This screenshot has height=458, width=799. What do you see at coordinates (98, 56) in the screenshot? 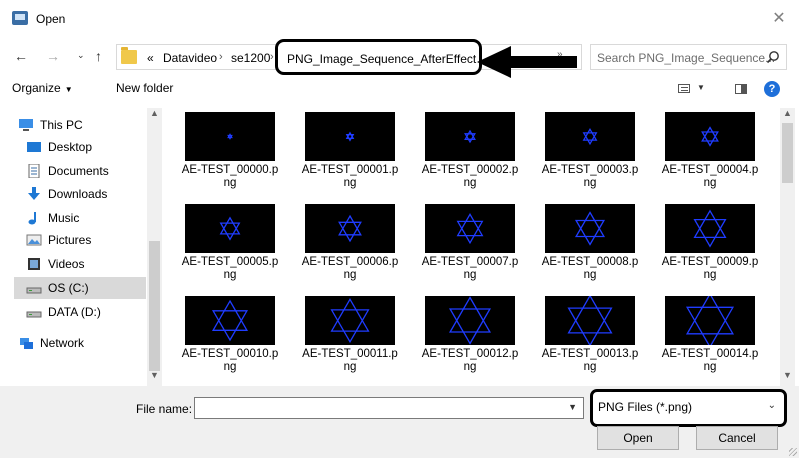
I see `up-arrow-icon: ↑` at bounding box center [98, 56].